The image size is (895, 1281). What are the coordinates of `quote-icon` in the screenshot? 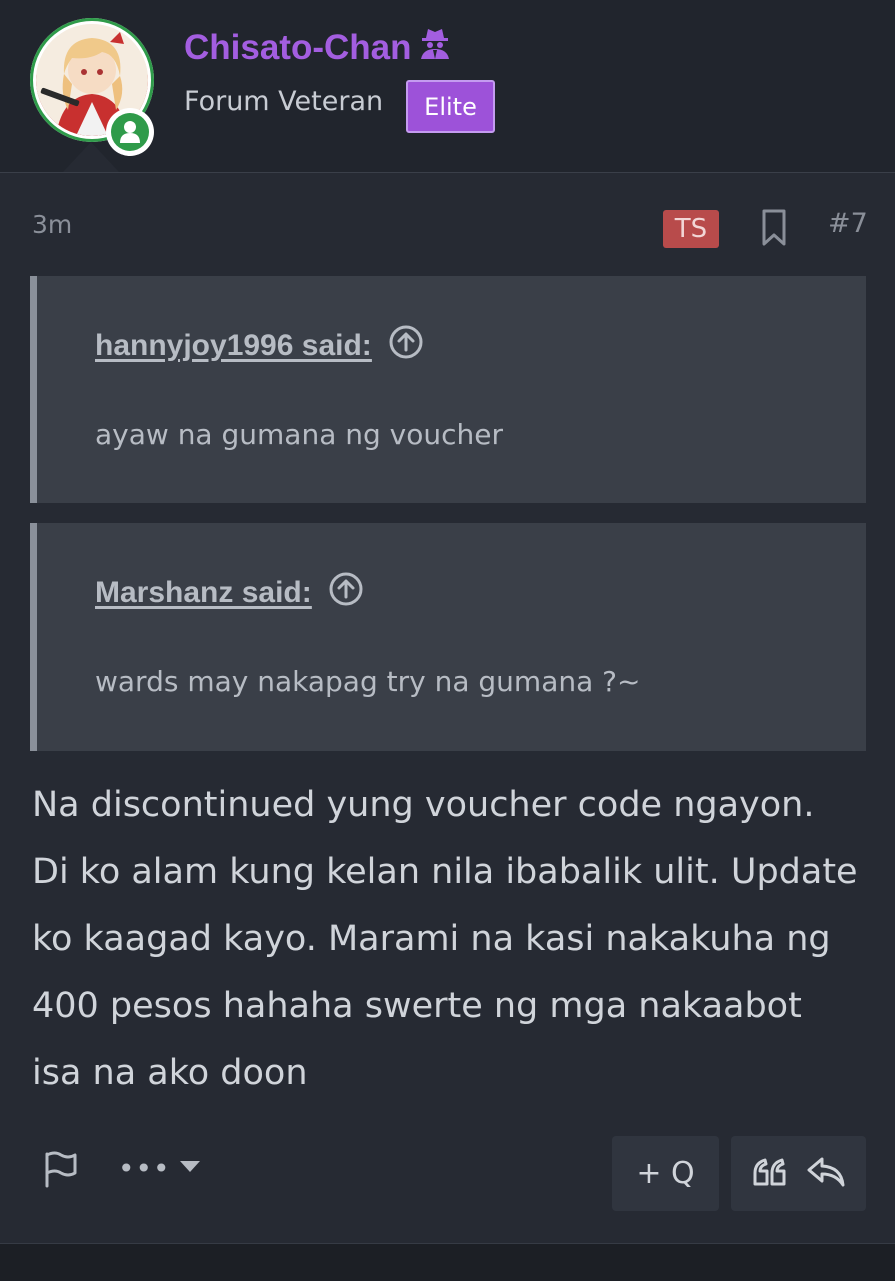 It's located at (770, 1174).